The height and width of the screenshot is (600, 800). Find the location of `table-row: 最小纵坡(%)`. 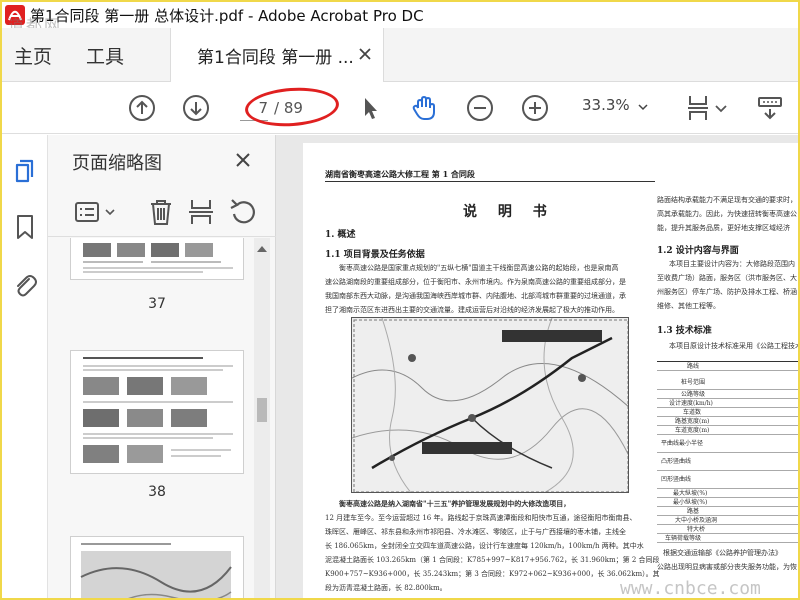

table-row: 最小纵坡(%) is located at coordinates (727, 502).